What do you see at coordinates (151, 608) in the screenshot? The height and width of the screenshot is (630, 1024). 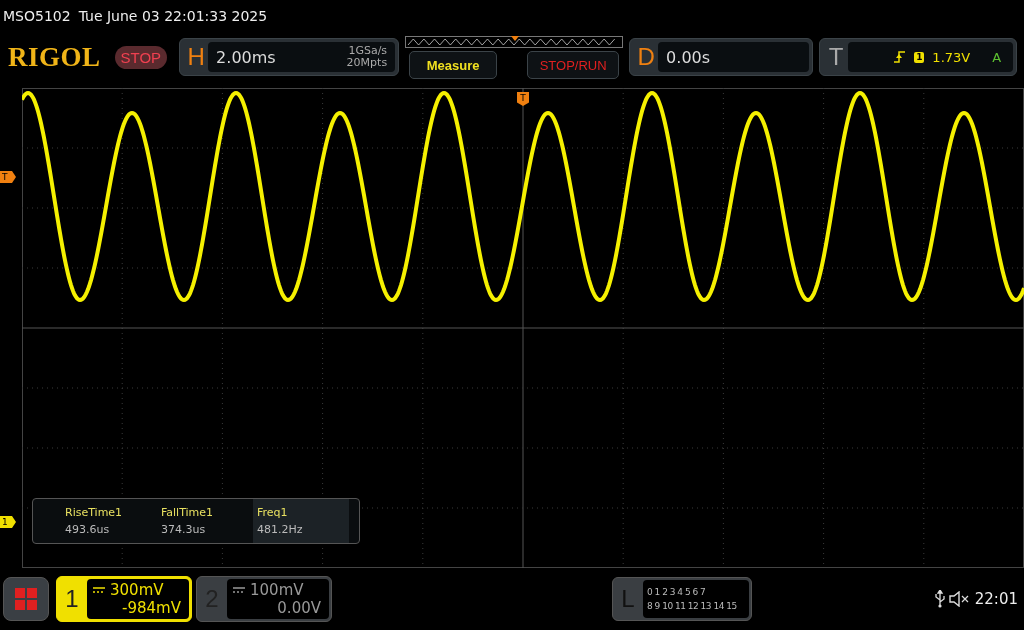 I see `channel-offset: -984mV` at bounding box center [151, 608].